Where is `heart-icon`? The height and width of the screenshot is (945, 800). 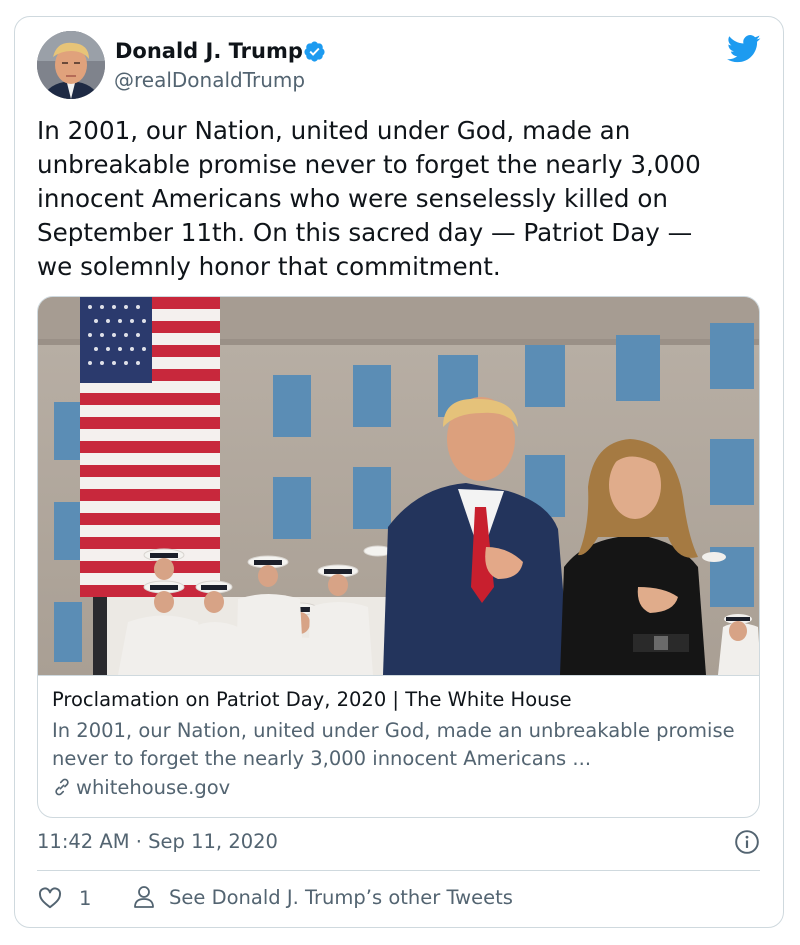 heart-icon is located at coordinates (50, 898).